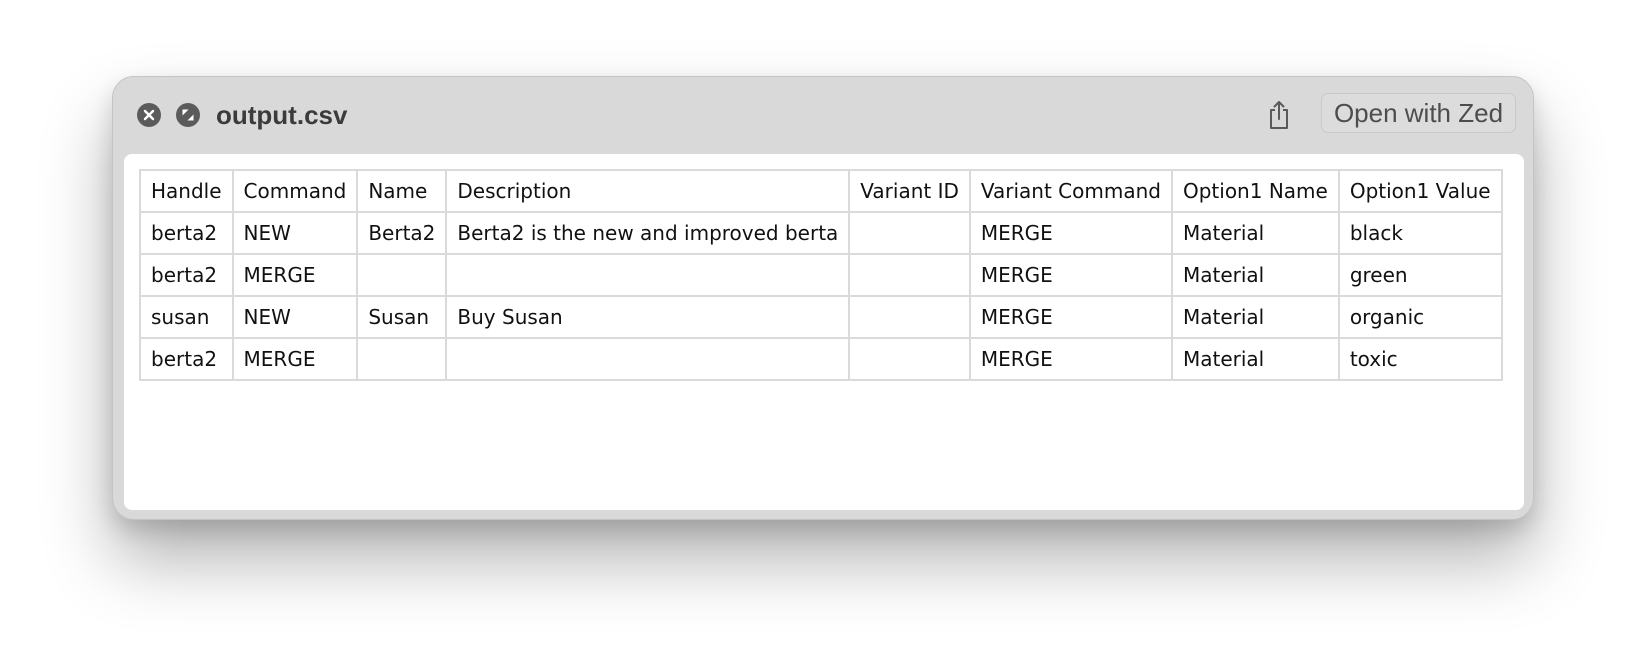  What do you see at coordinates (186, 191) in the screenshot?
I see `table-header-cell: Handle` at bounding box center [186, 191].